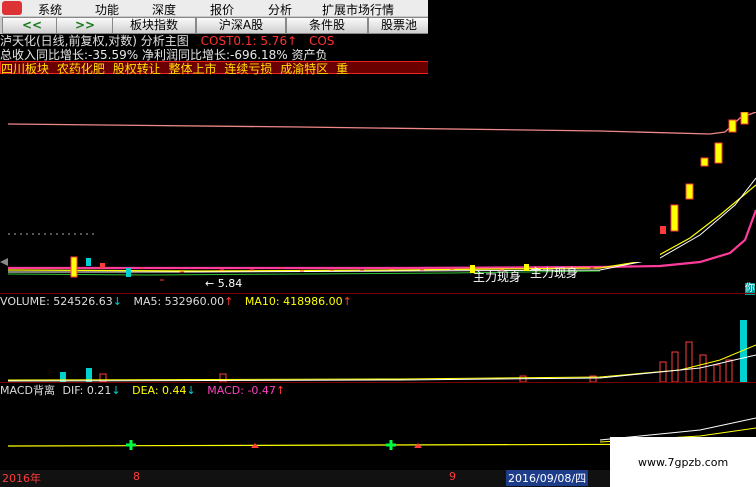 Image resolution: width=756 pixels, height=487 pixels. I want to click on date-month-8: 8, so click(136, 476).